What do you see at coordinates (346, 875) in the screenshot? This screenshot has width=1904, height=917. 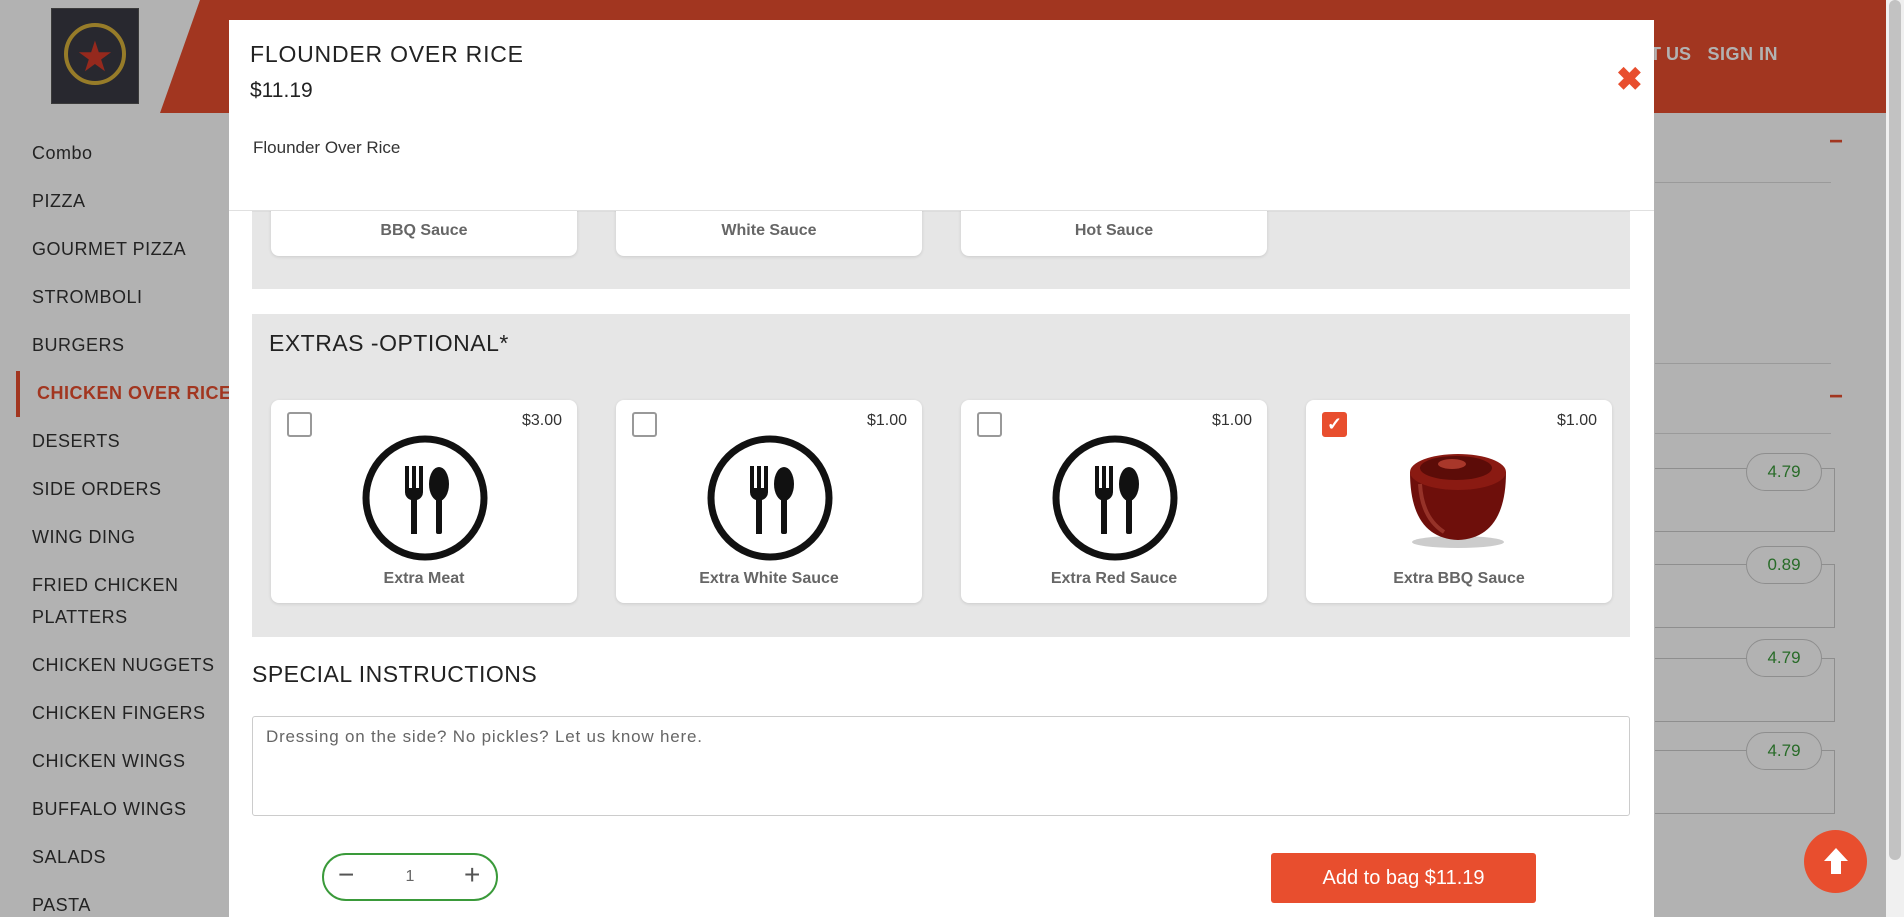 I see `decrement-button: −` at bounding box center [346, 875].